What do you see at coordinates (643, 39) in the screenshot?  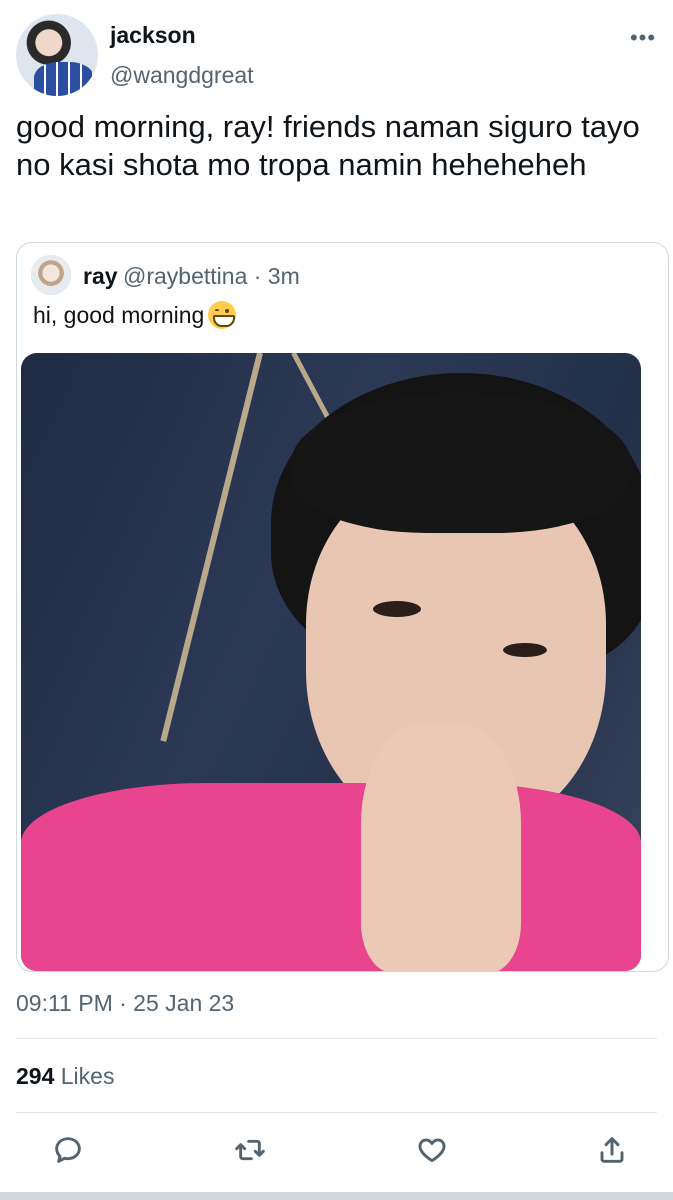 I see `more-icon: •••` at bounding box center [643, 39].